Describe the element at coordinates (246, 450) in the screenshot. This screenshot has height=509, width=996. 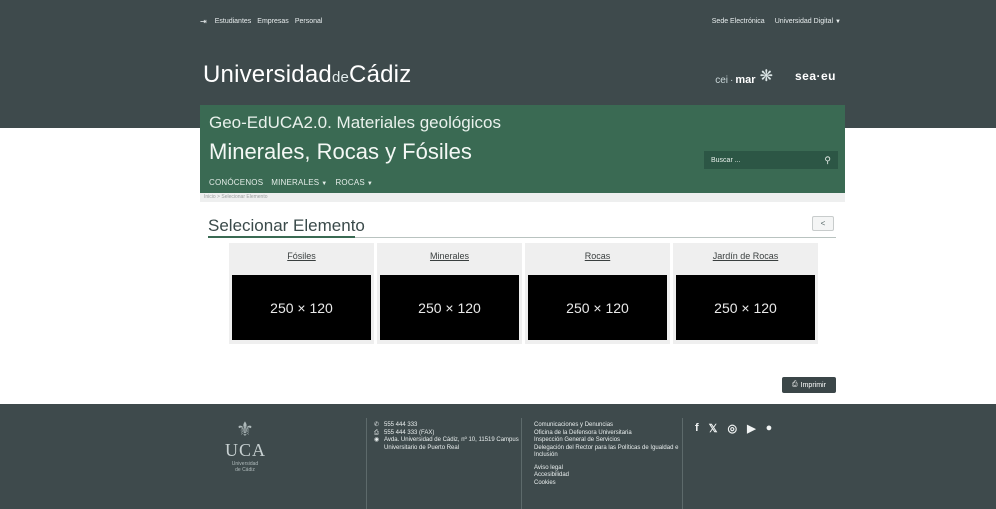
I see `uca-wordmark: UCA` at that location.